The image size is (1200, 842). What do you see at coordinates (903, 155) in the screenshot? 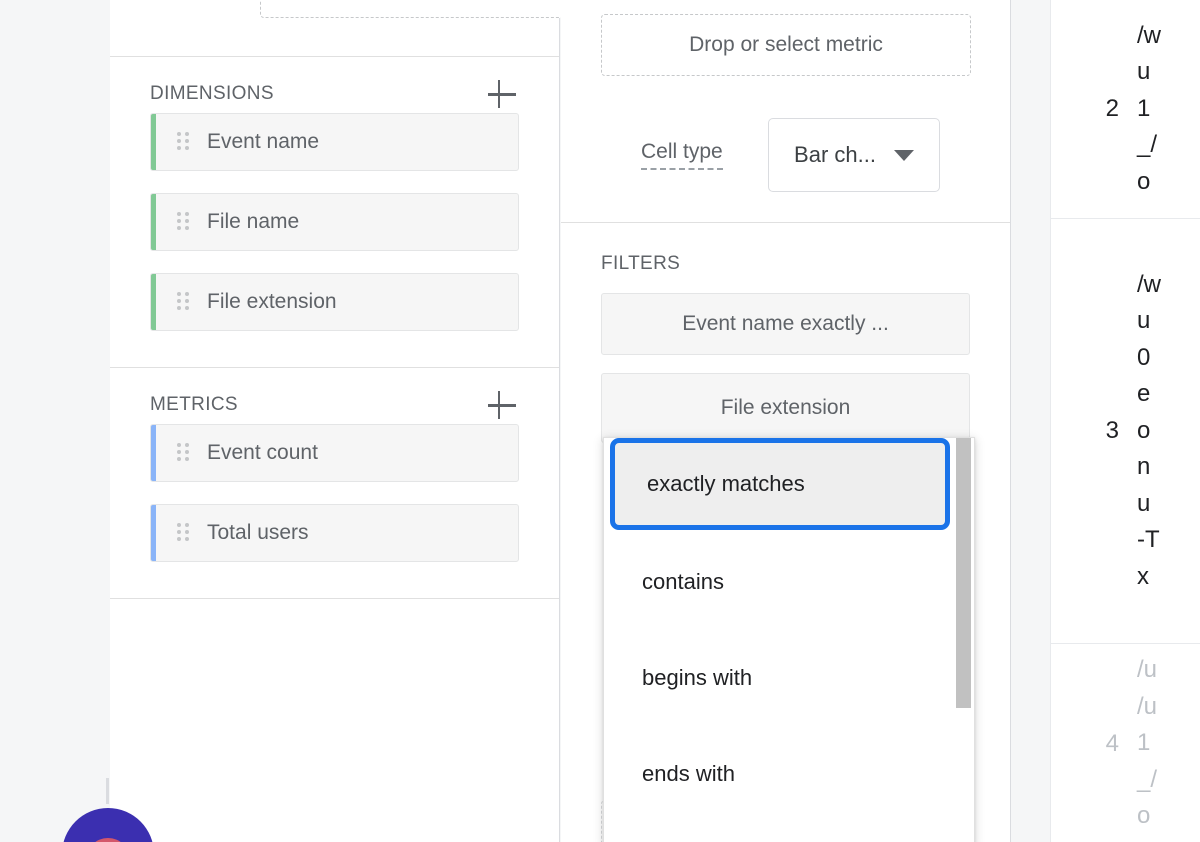
I see `chevron-down-icon` at bounding box center [903, 155].